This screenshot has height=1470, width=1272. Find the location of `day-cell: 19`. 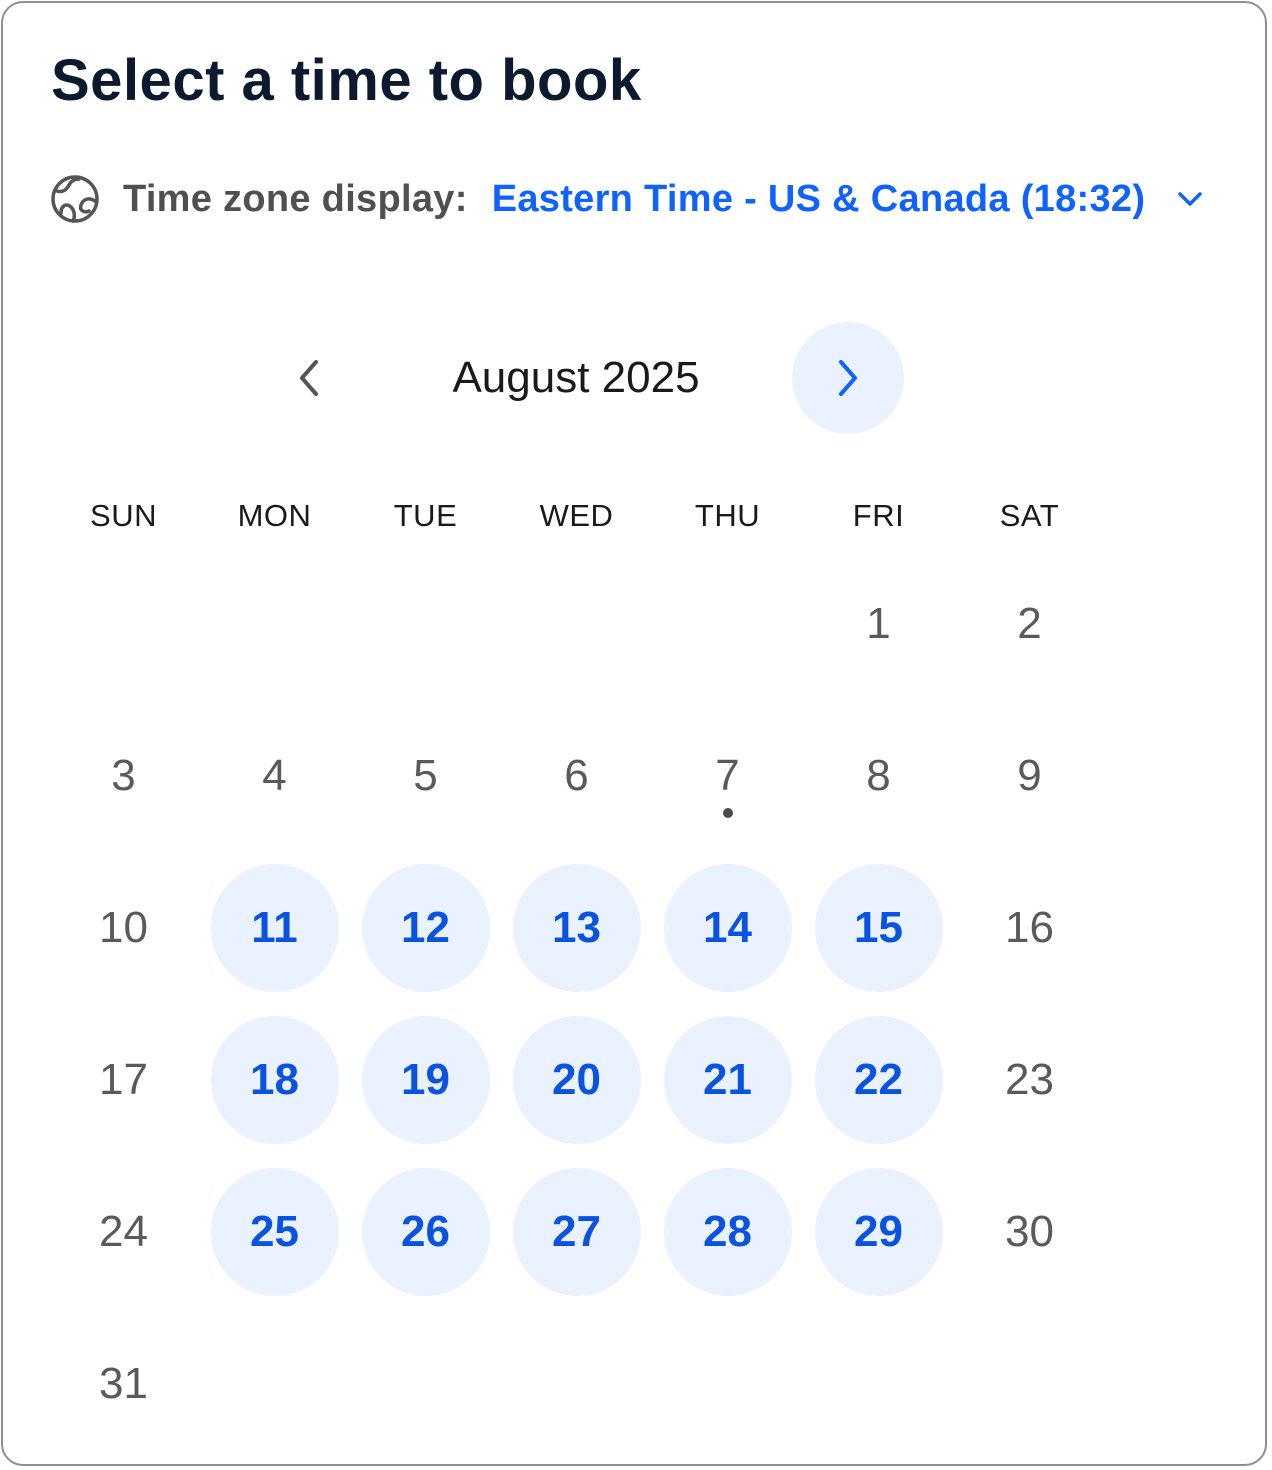

day-cell: 19 is located at coordinates (425, 1080).